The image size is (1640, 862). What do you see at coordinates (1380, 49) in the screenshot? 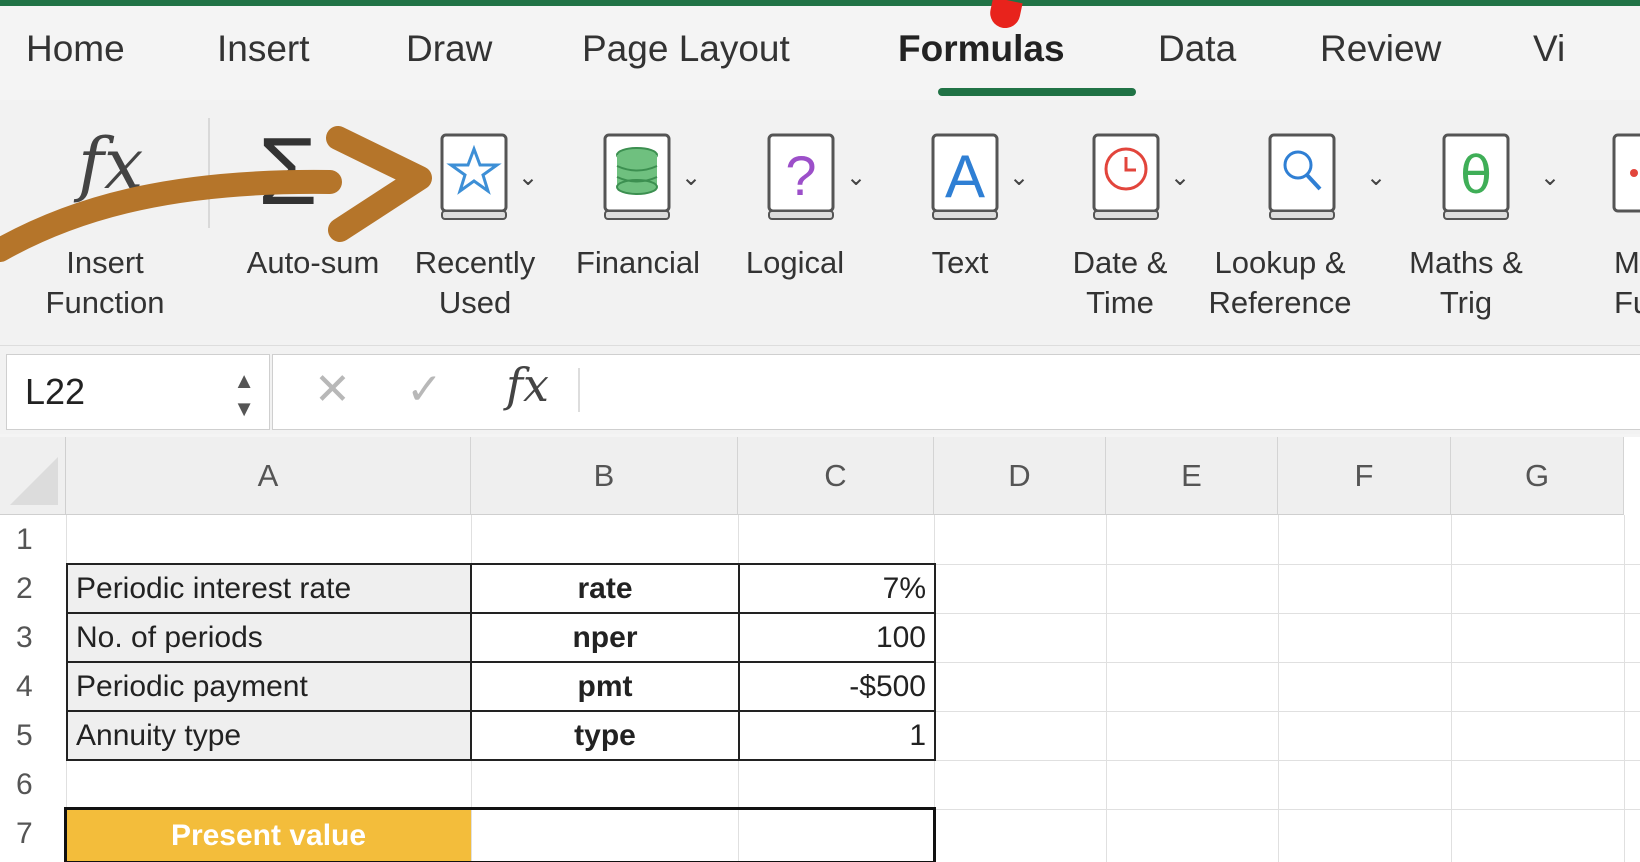
I see `tab-review: Review` at bounding box center [1380, 49].